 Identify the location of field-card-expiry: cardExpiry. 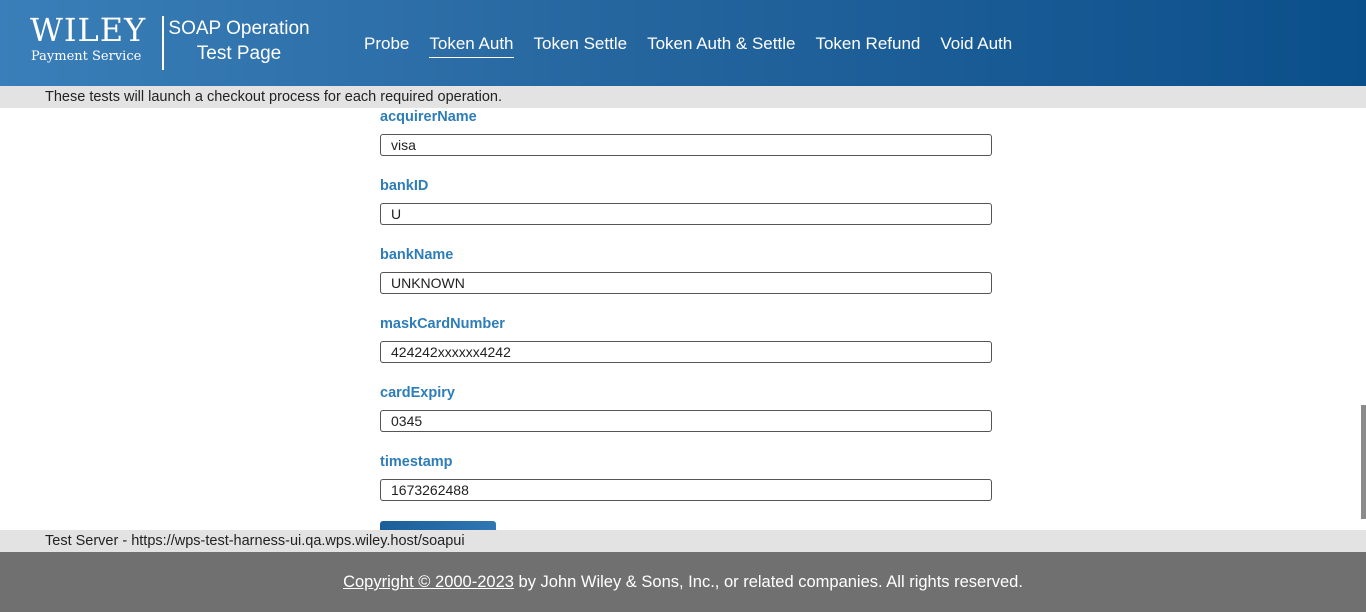
(686, 408).